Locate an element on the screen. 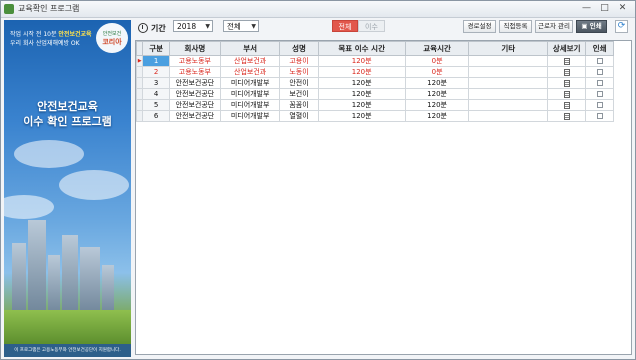 The height and width of the screenshot is (360, 636). banner-tagline-2: 우리 회사 산업재해예방 OK is located at coordinates (45, 43).